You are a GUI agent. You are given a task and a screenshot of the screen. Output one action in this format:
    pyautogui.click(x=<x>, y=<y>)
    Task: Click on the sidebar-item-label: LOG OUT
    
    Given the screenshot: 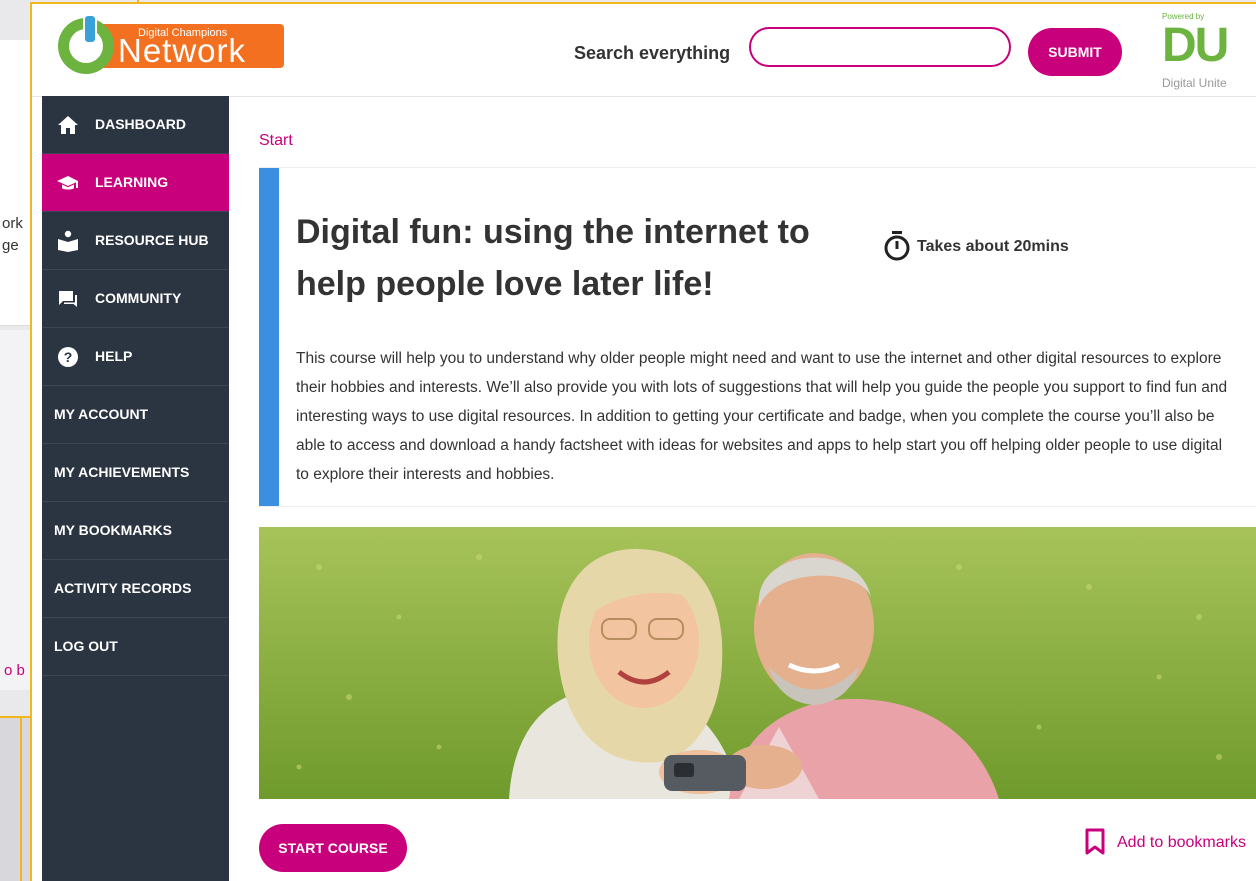 What is the action you would take?
    pyautogui.click(x=86, y=646)
    